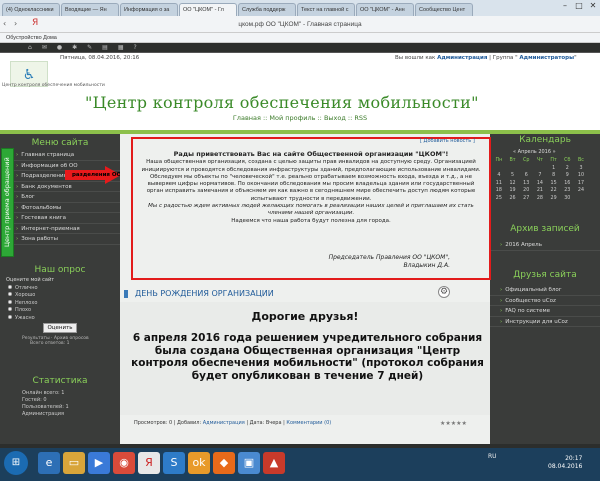  Describe the element at coordinates (249, 463) in the screenshot. I see `app-icon: ▣` at that location.